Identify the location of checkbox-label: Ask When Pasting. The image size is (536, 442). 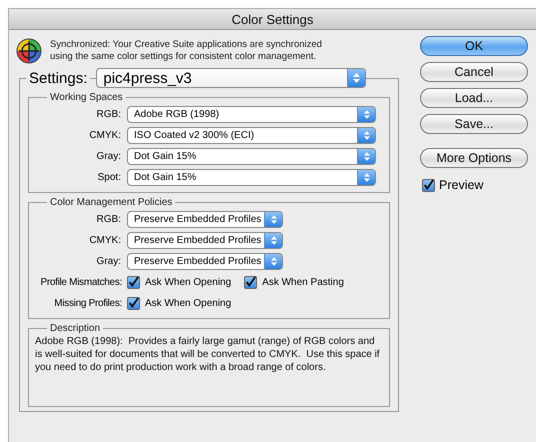
(303, 282).